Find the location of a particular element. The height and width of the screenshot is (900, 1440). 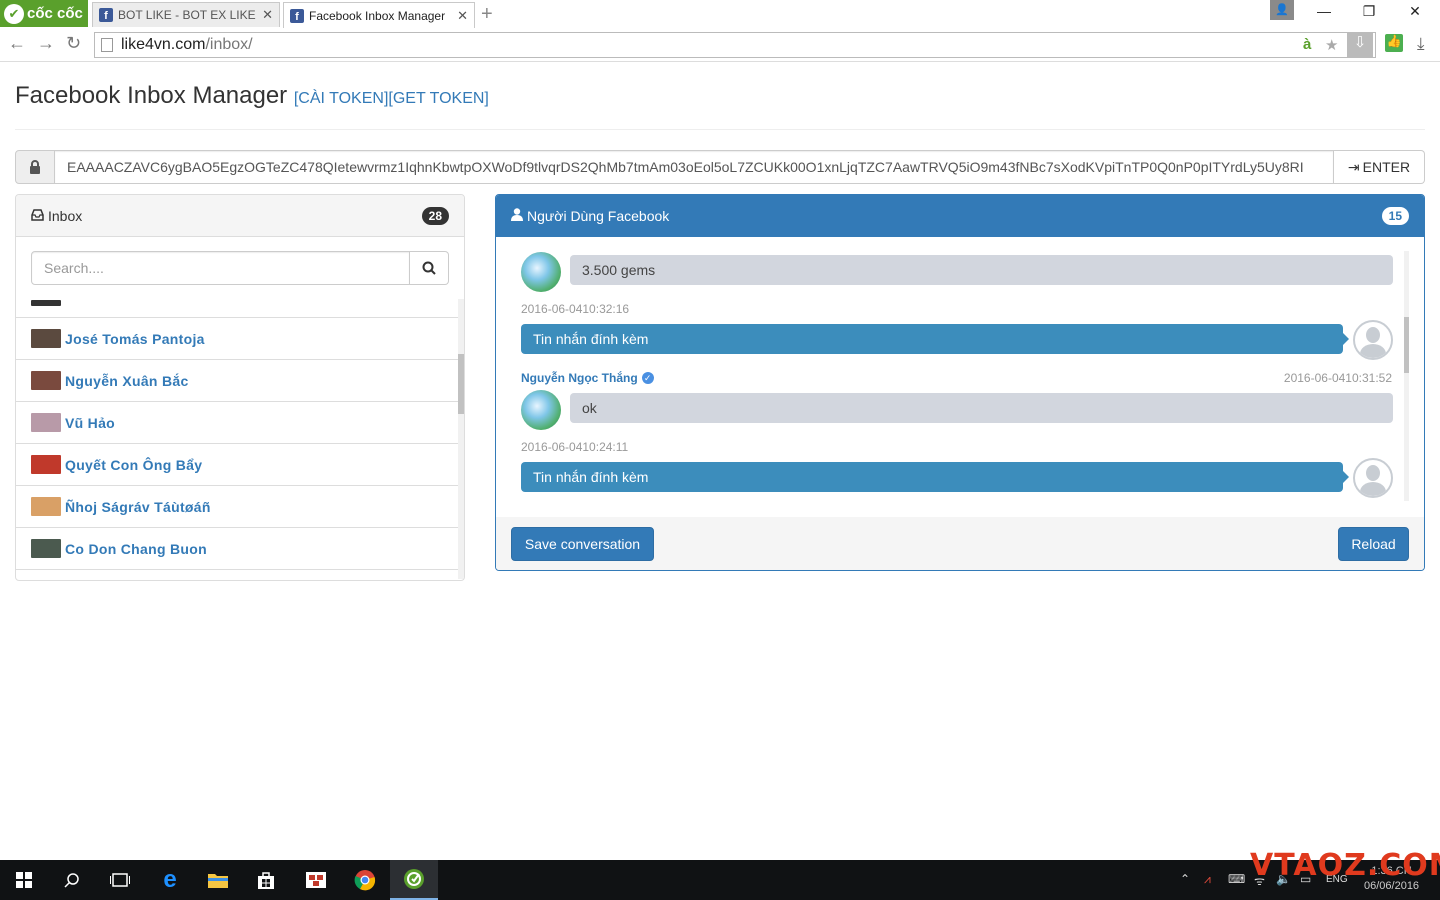

downloads-icon: ⤓ is located at coordinates (1421, 44).